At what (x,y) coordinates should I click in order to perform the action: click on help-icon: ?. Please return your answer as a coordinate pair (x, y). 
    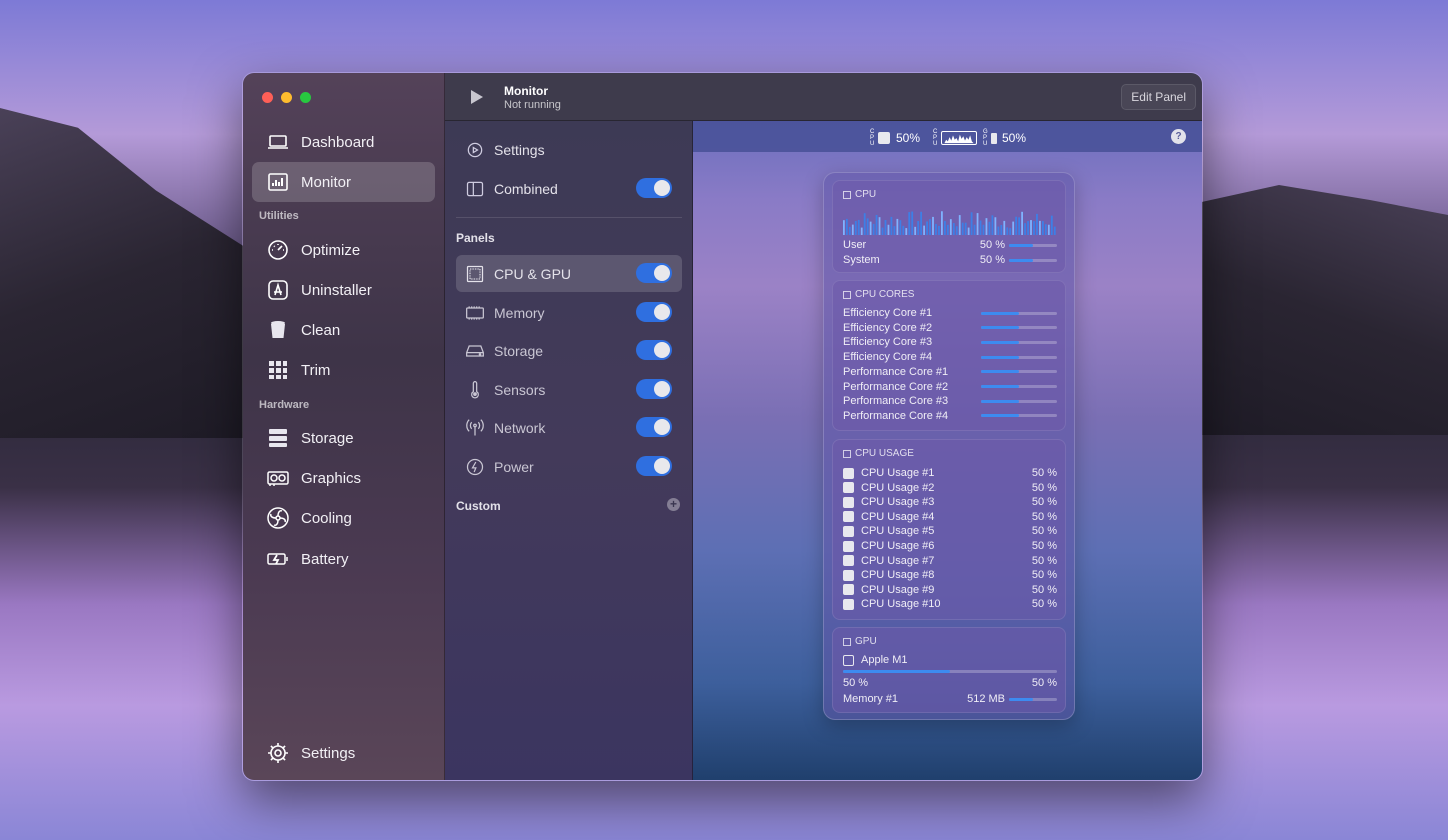
    Looking at the image, I should click on (1178, 136).